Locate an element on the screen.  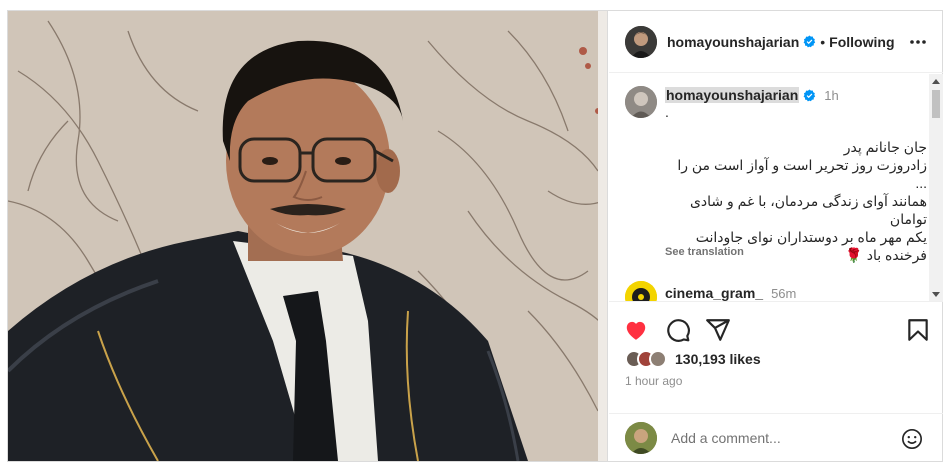
heart-filled-icon is located at coordinates (636, 330).